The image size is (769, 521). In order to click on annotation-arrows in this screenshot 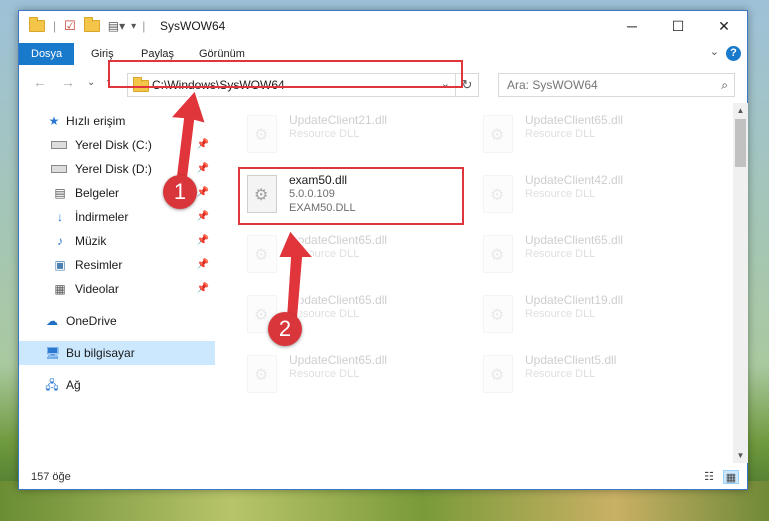, I will do `click(242, 203)`.